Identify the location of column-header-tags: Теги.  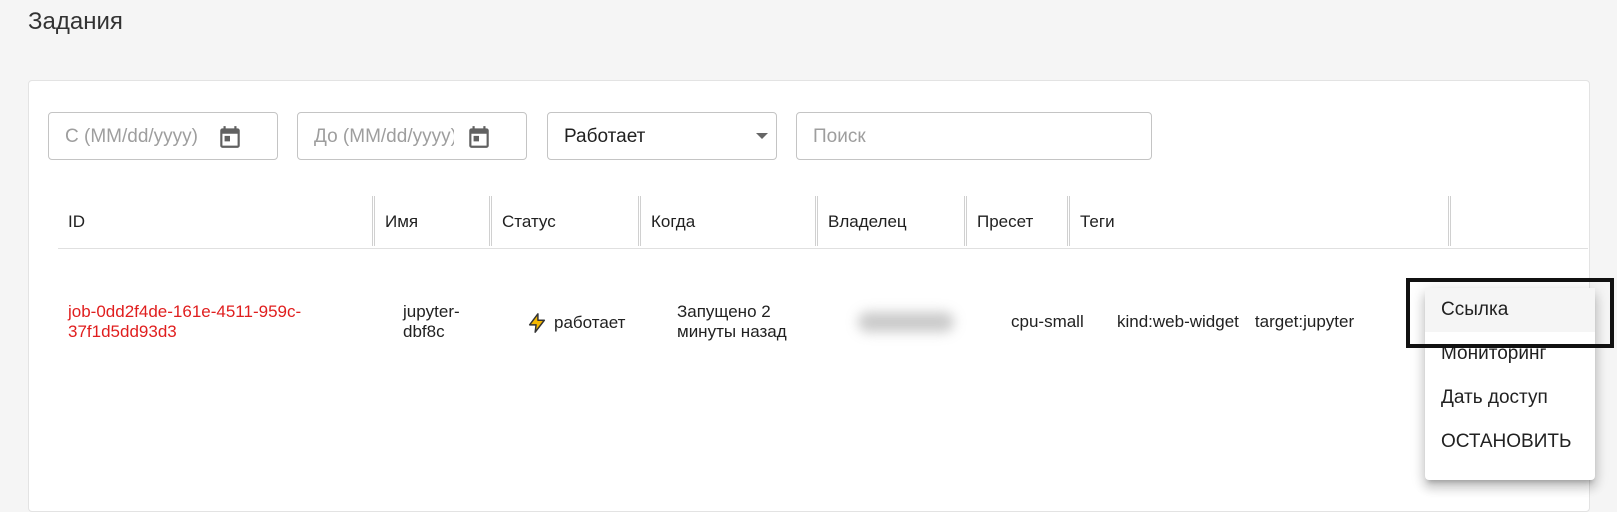
(1259, 222).